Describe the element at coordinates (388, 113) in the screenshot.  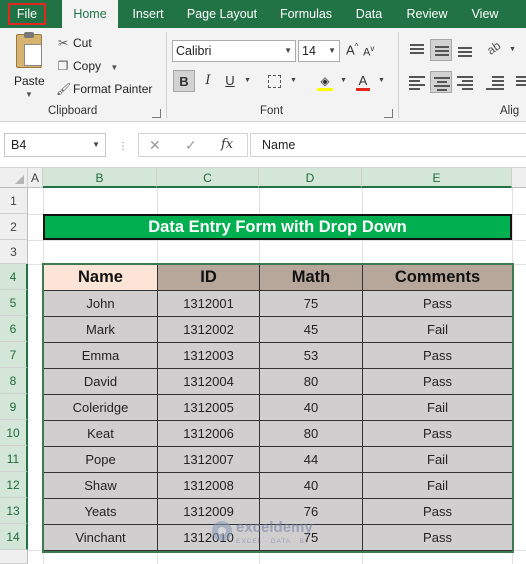
I see `font-launcher-icon` at that location.